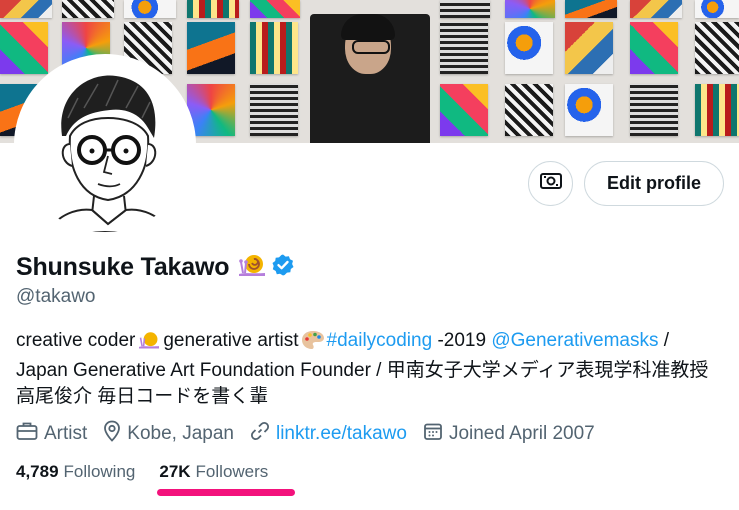 The height and width of the screenshot is (510, 739). Describe the element at coordinates (521, 433) in the screenshot. I see `joined-label: Joined April 2007` at that location.